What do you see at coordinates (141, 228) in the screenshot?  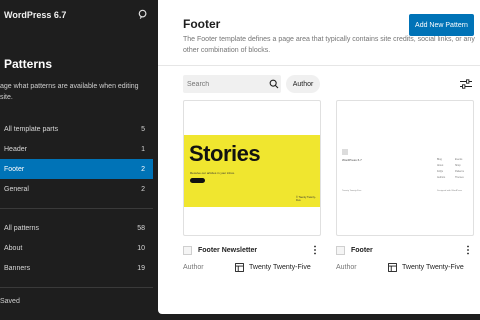 I see `sidebar-item-count: 58` at bounding box center [141, 228].